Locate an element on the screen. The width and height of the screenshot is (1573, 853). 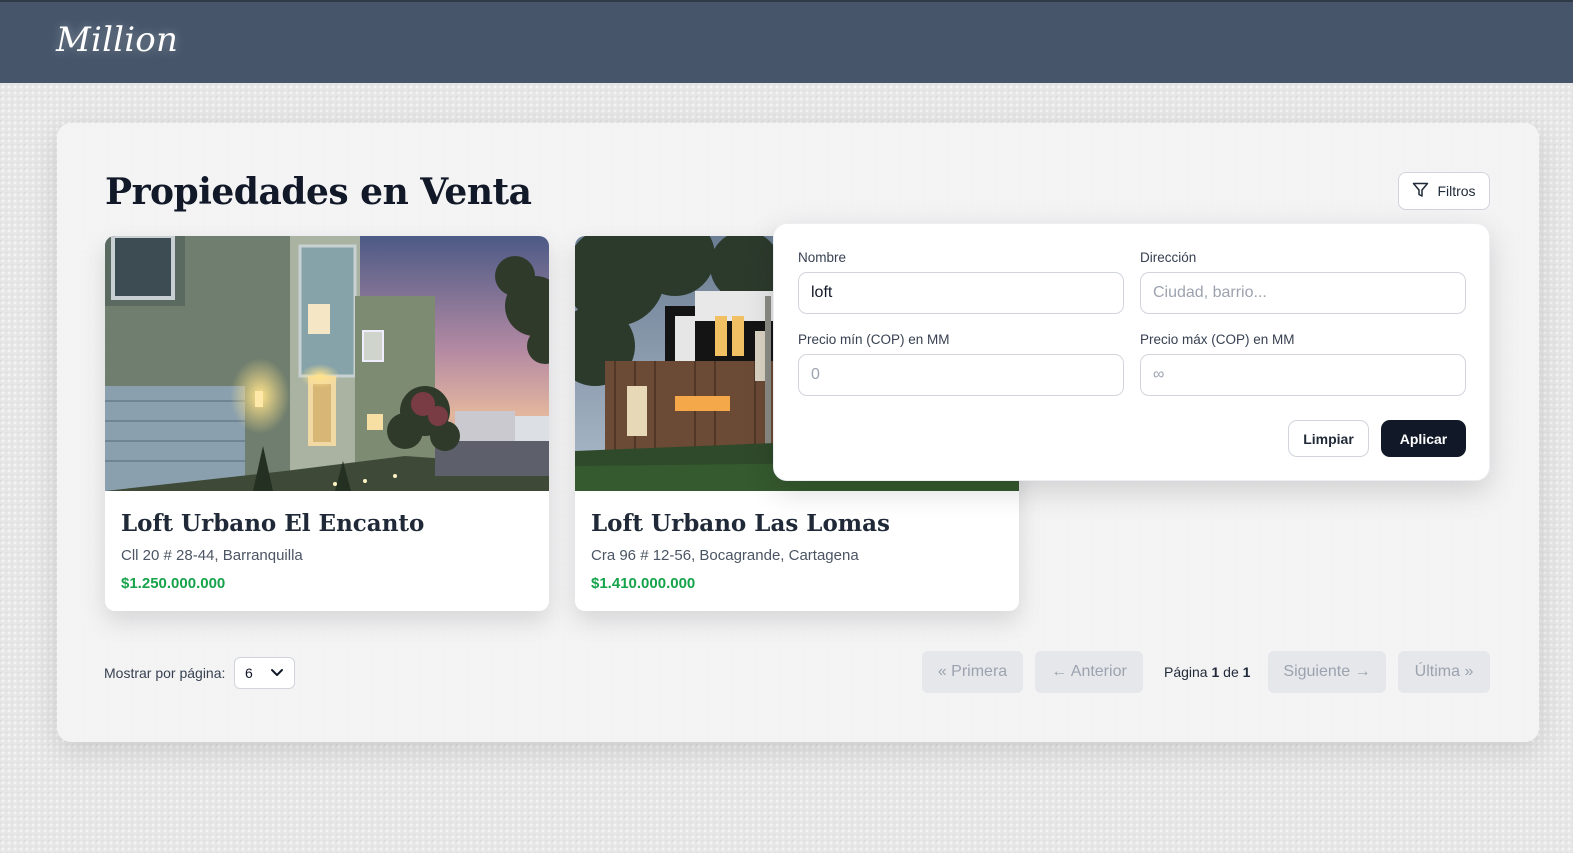
property-price: $1.250.000.000 is located at coordinates (173, 583).